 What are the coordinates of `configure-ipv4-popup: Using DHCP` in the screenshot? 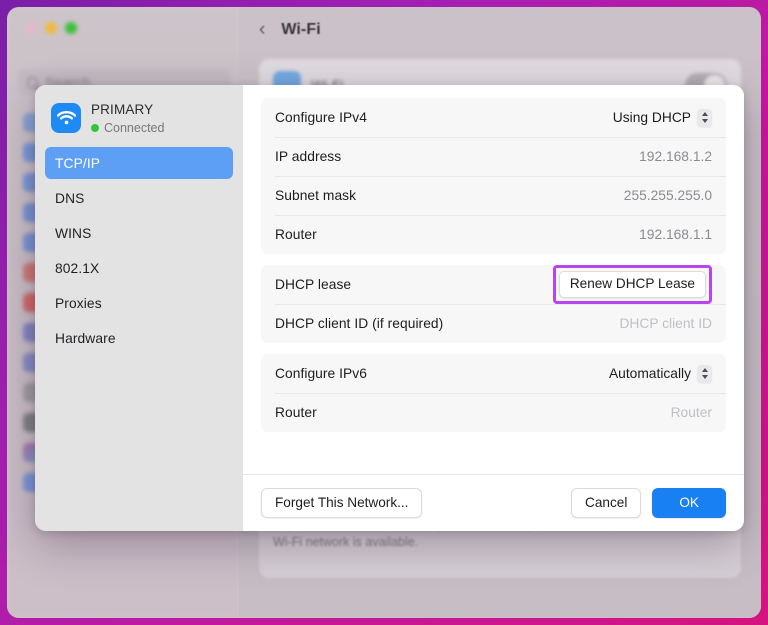 It's located at (662, 117).